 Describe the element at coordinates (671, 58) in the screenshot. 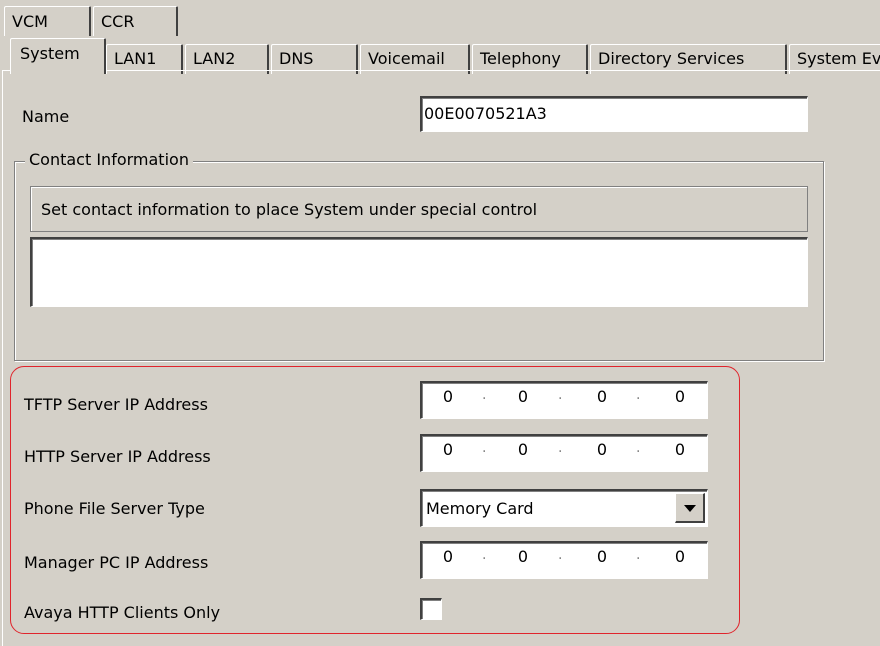

I see `tab-directory-services-label: Directory Services` at that location.